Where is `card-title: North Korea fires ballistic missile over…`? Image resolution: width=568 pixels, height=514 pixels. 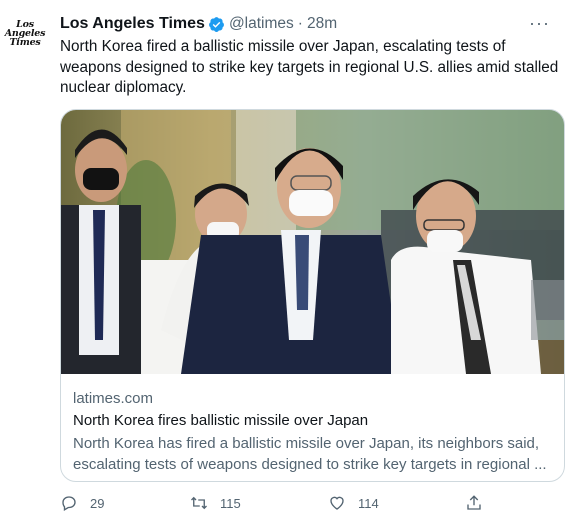 card-title: North Korea fires ballistic missile over… is located at coordinates (220, 420).